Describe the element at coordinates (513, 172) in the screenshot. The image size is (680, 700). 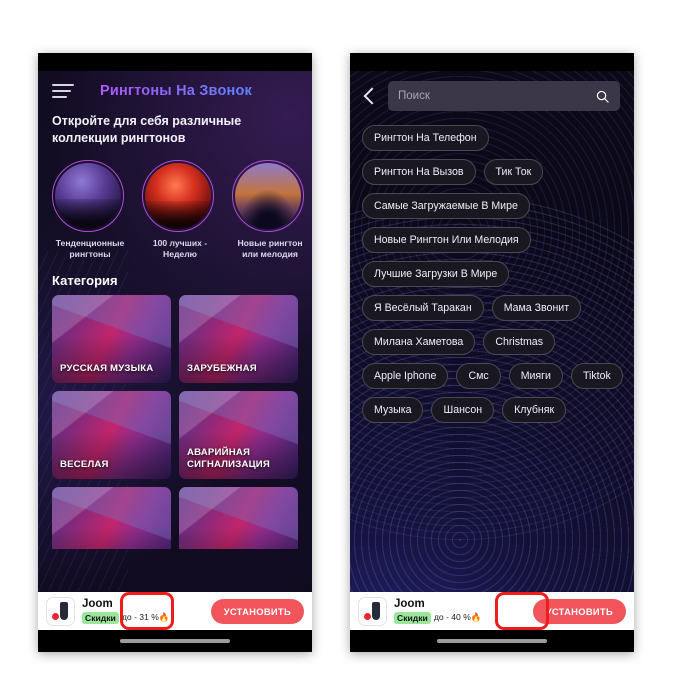
I see `search-suggestion-chip: Тик Ток` at that location.